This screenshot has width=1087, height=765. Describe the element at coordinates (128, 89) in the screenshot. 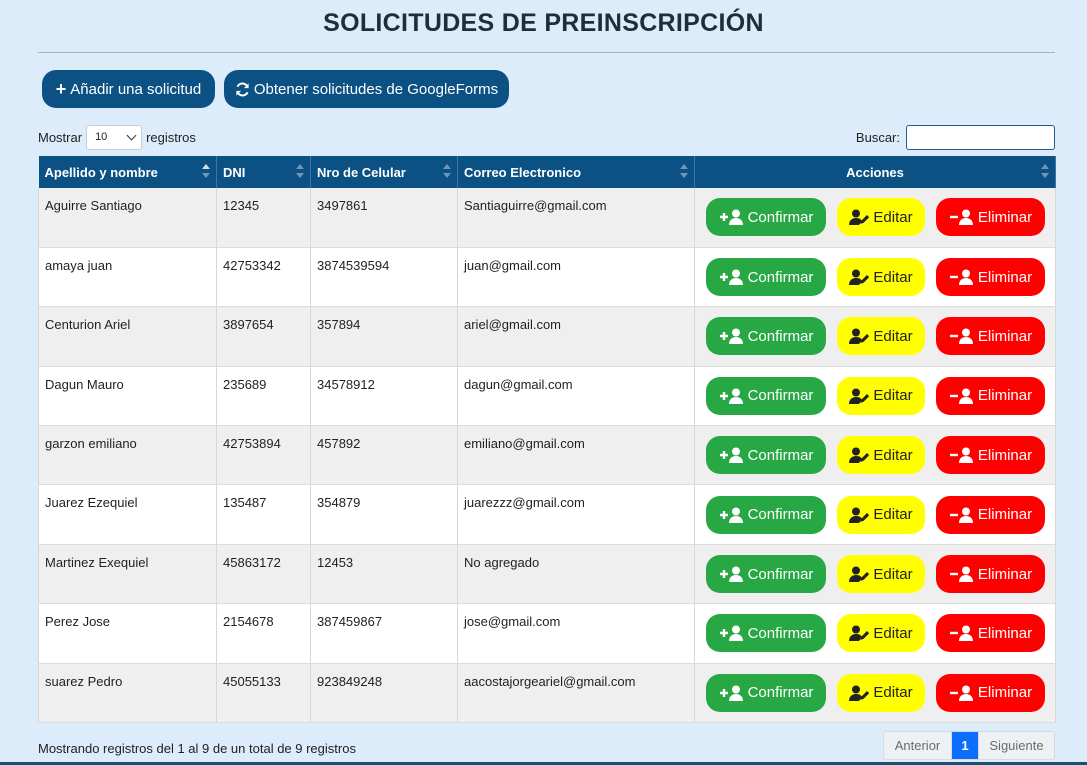

I see `add-request-button: + Añadir una solicitud` at that location.